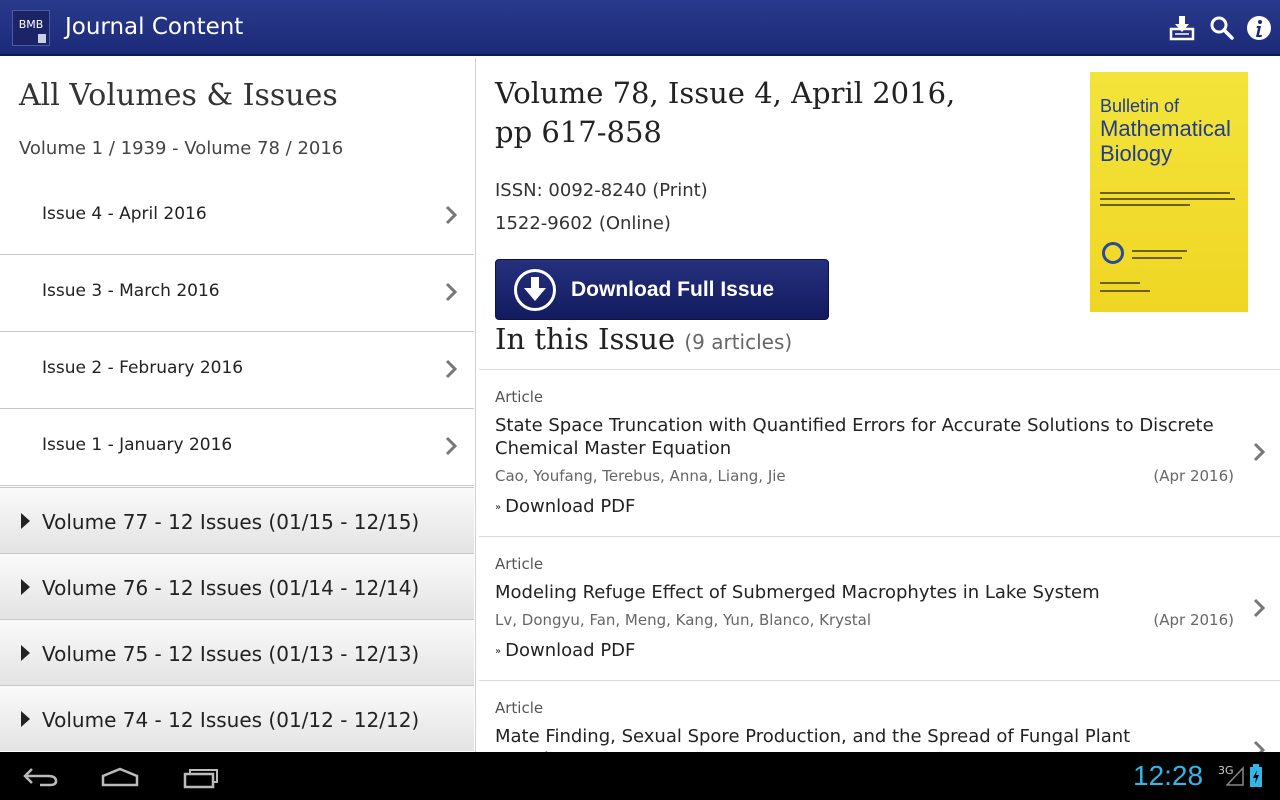 Image resolution: width=1280 pixels, height=800 pixels. What do you see at coordinates (1168, 775) in the screenshot?
I see `clock: 12:28` at bounding box center [1168, 775].